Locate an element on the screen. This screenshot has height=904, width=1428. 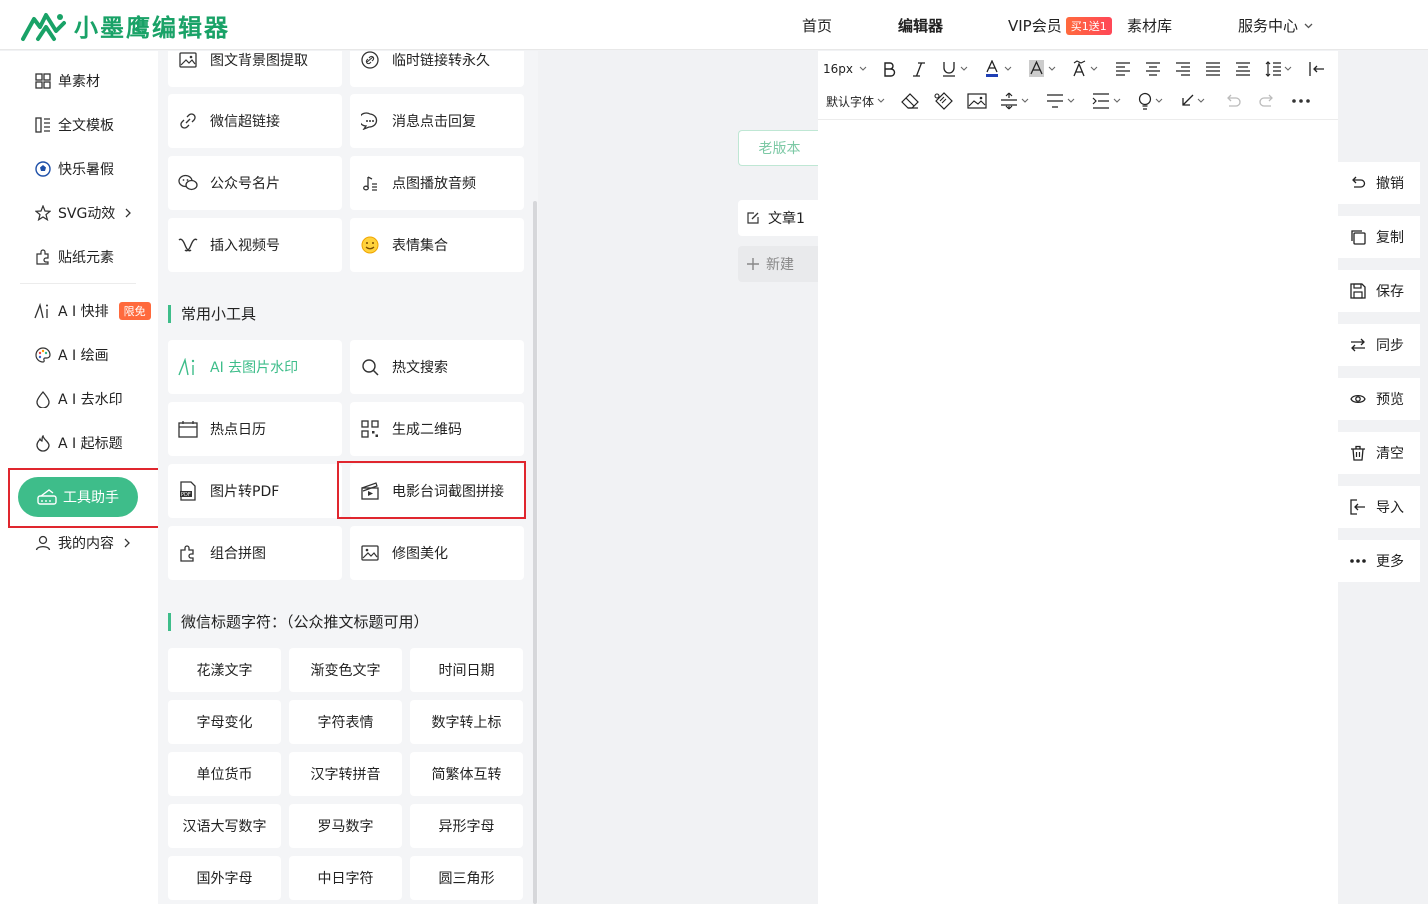
char-card: 圆三角形 is located at coordinates (466, 878).